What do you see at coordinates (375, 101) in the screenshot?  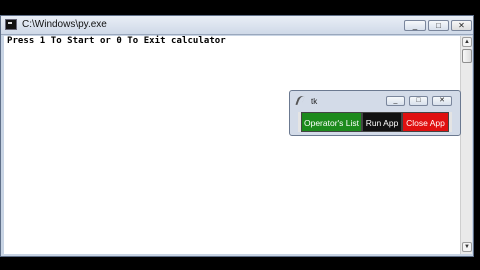 I see `tk-titlebar: tk _ □ ✕` at bounding box center [375, 101].